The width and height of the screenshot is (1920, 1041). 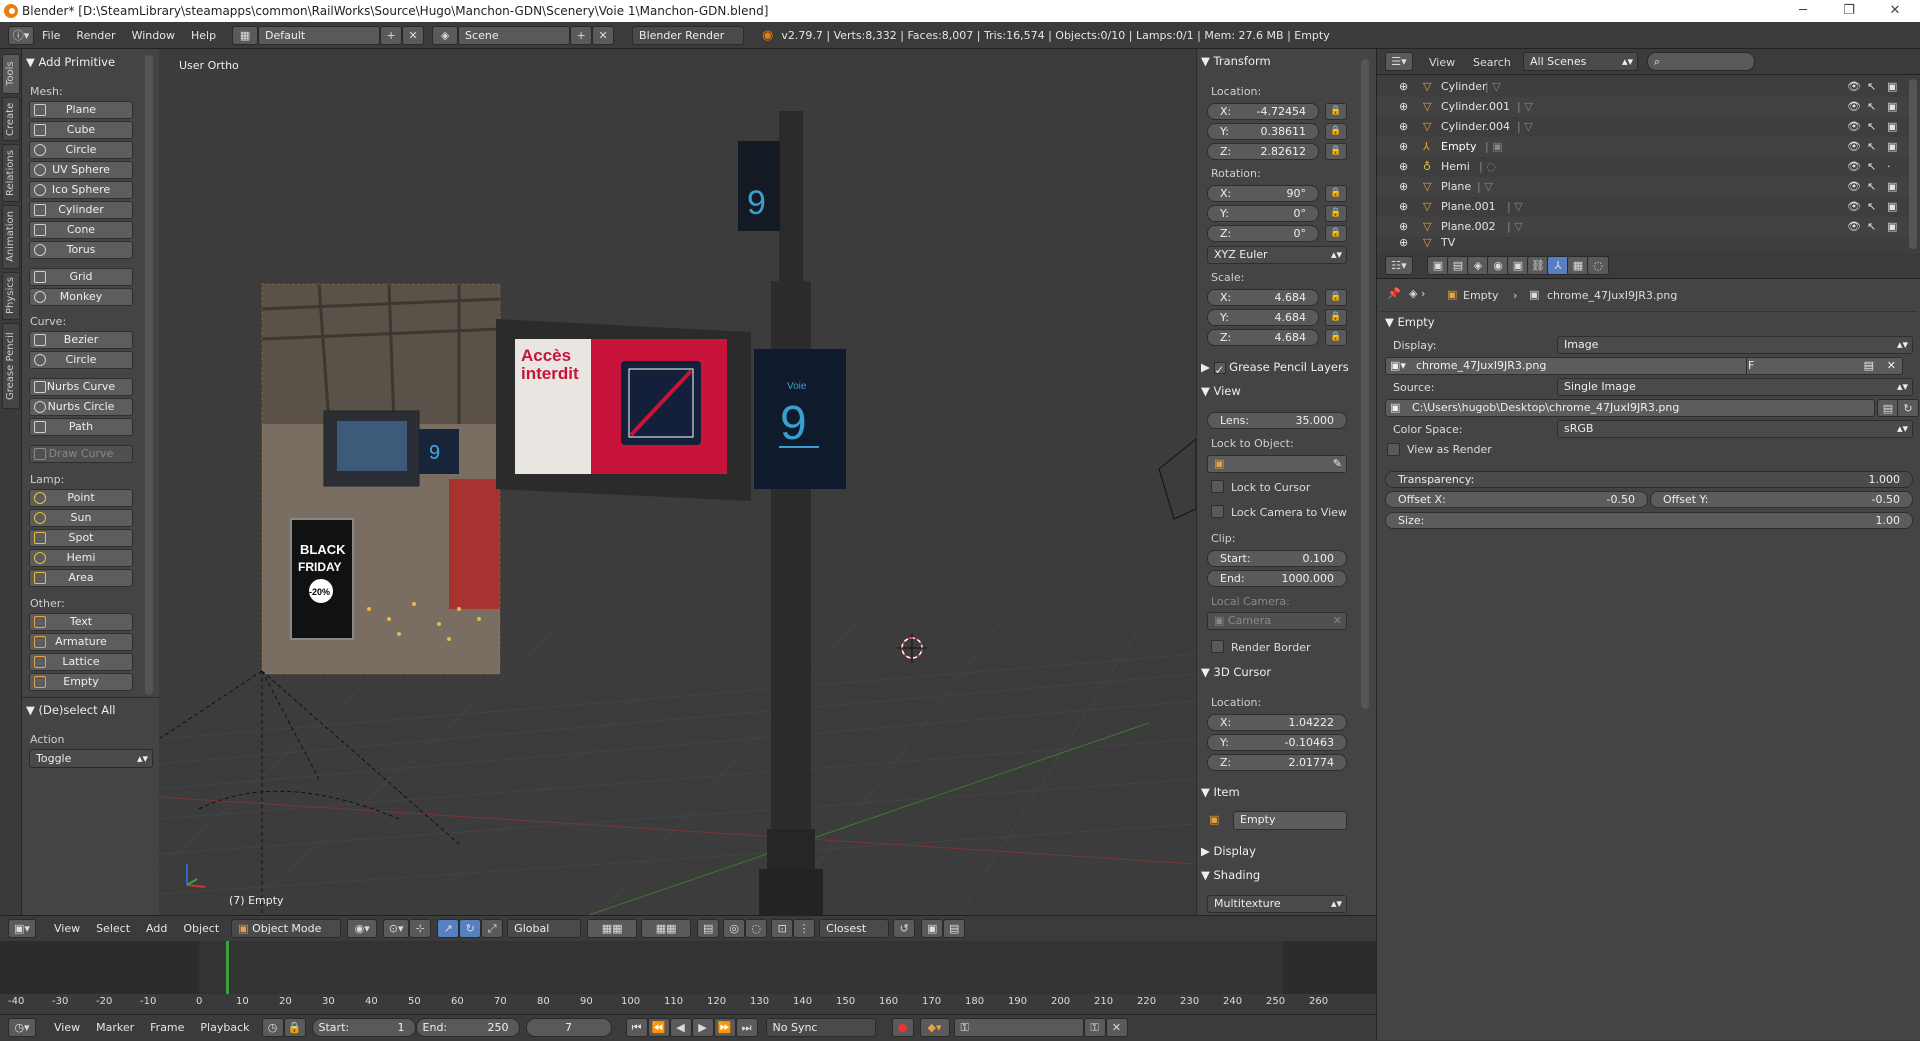 I want to click on outliner-scrollbar, so click(x=1913, y=164).